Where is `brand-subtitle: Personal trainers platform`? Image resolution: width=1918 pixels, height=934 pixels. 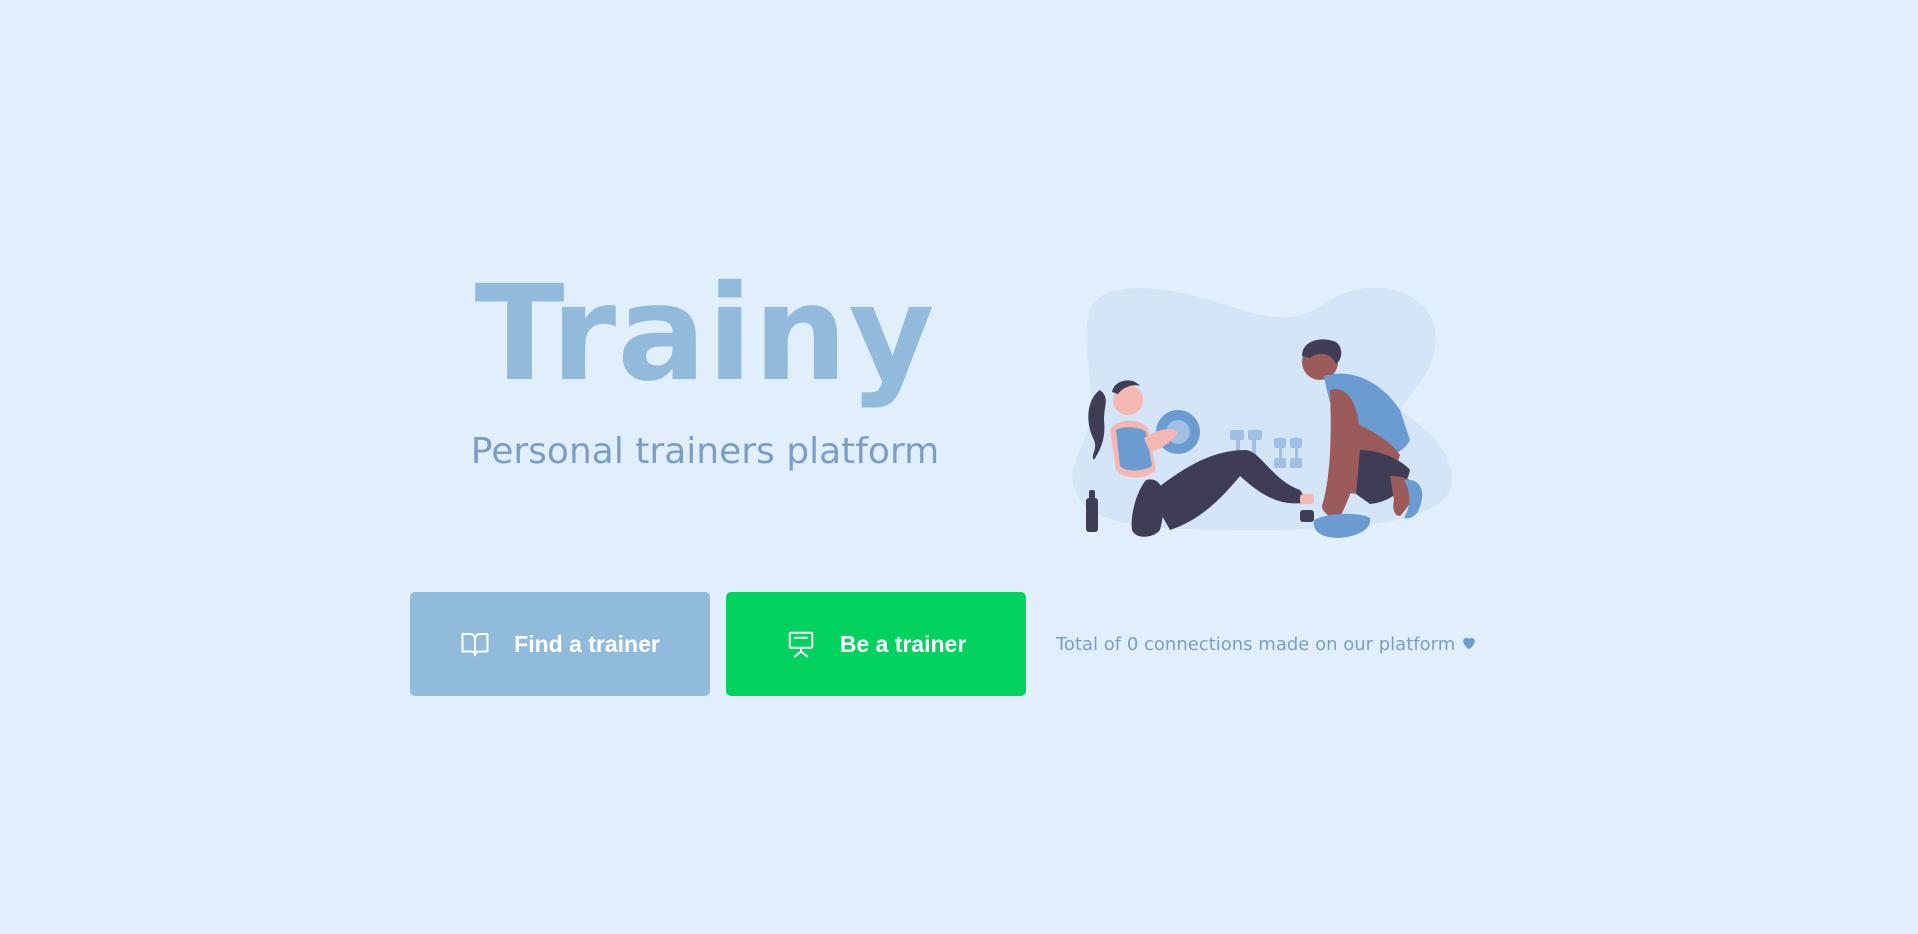 brand-subtitle: Personal trainers platform is located at coordinates (705, 451).